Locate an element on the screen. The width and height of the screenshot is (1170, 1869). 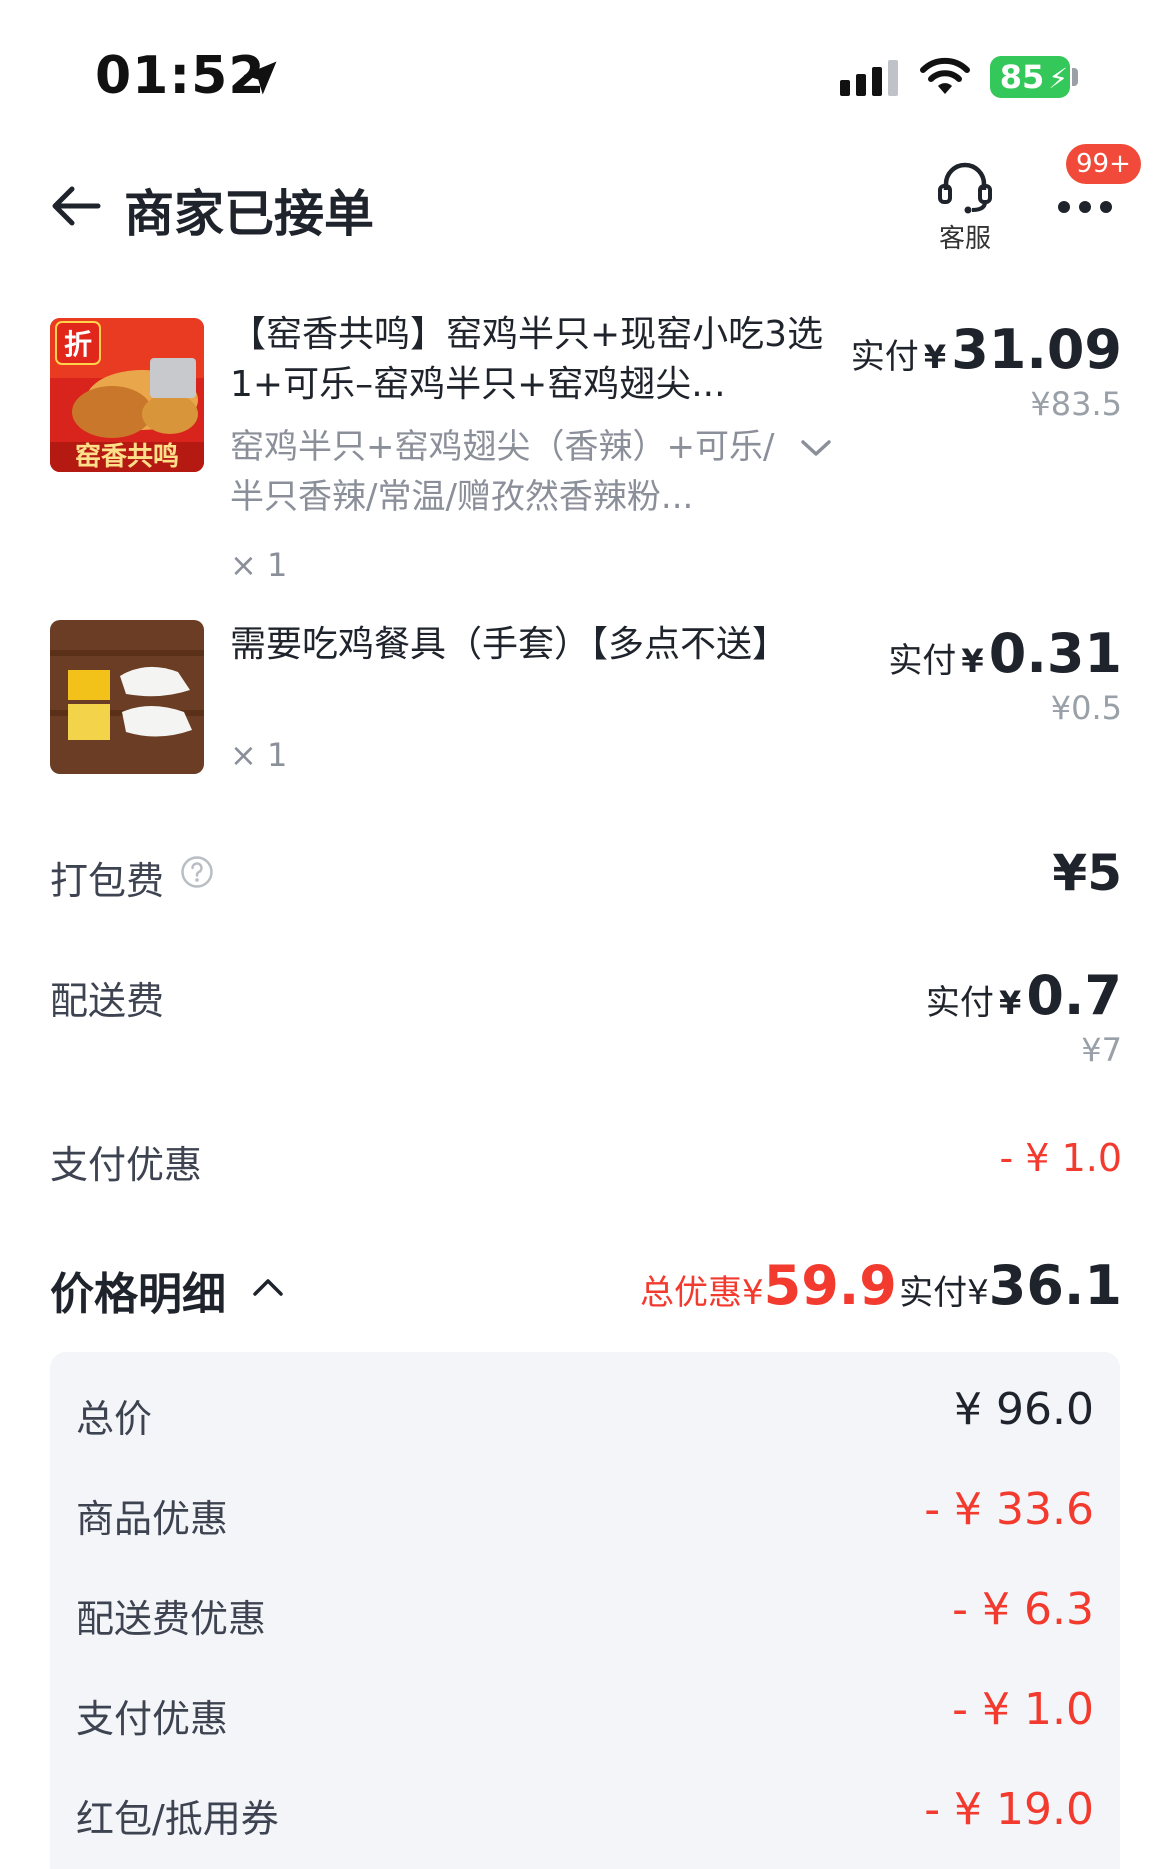
delivery-original-price: ¥7 is located at coordinates (1101, 1050).